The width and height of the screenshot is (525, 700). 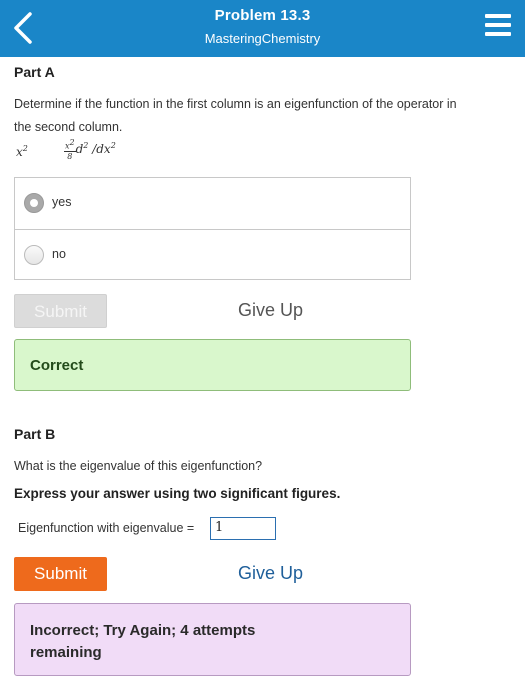 I want to click on radio-button-selected, so click(x=34, y=203).